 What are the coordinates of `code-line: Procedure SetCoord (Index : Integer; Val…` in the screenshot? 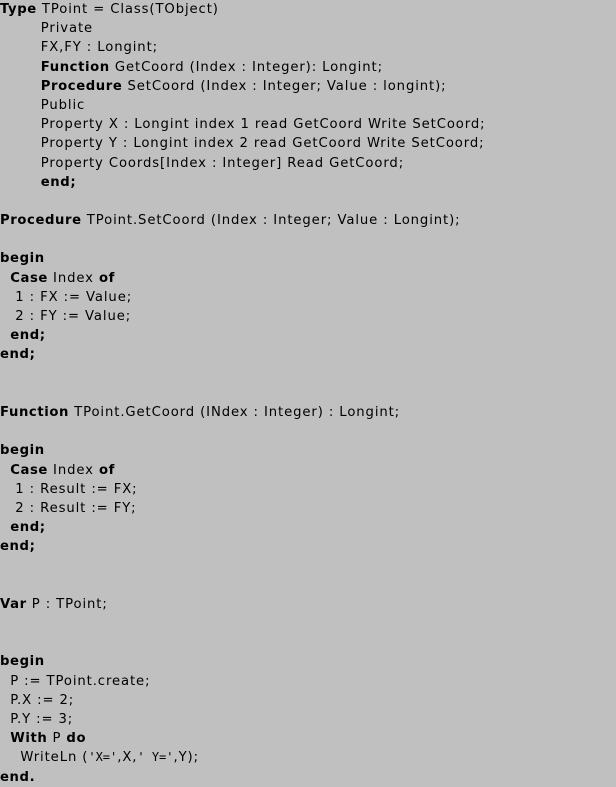 It's located at (308, 86).